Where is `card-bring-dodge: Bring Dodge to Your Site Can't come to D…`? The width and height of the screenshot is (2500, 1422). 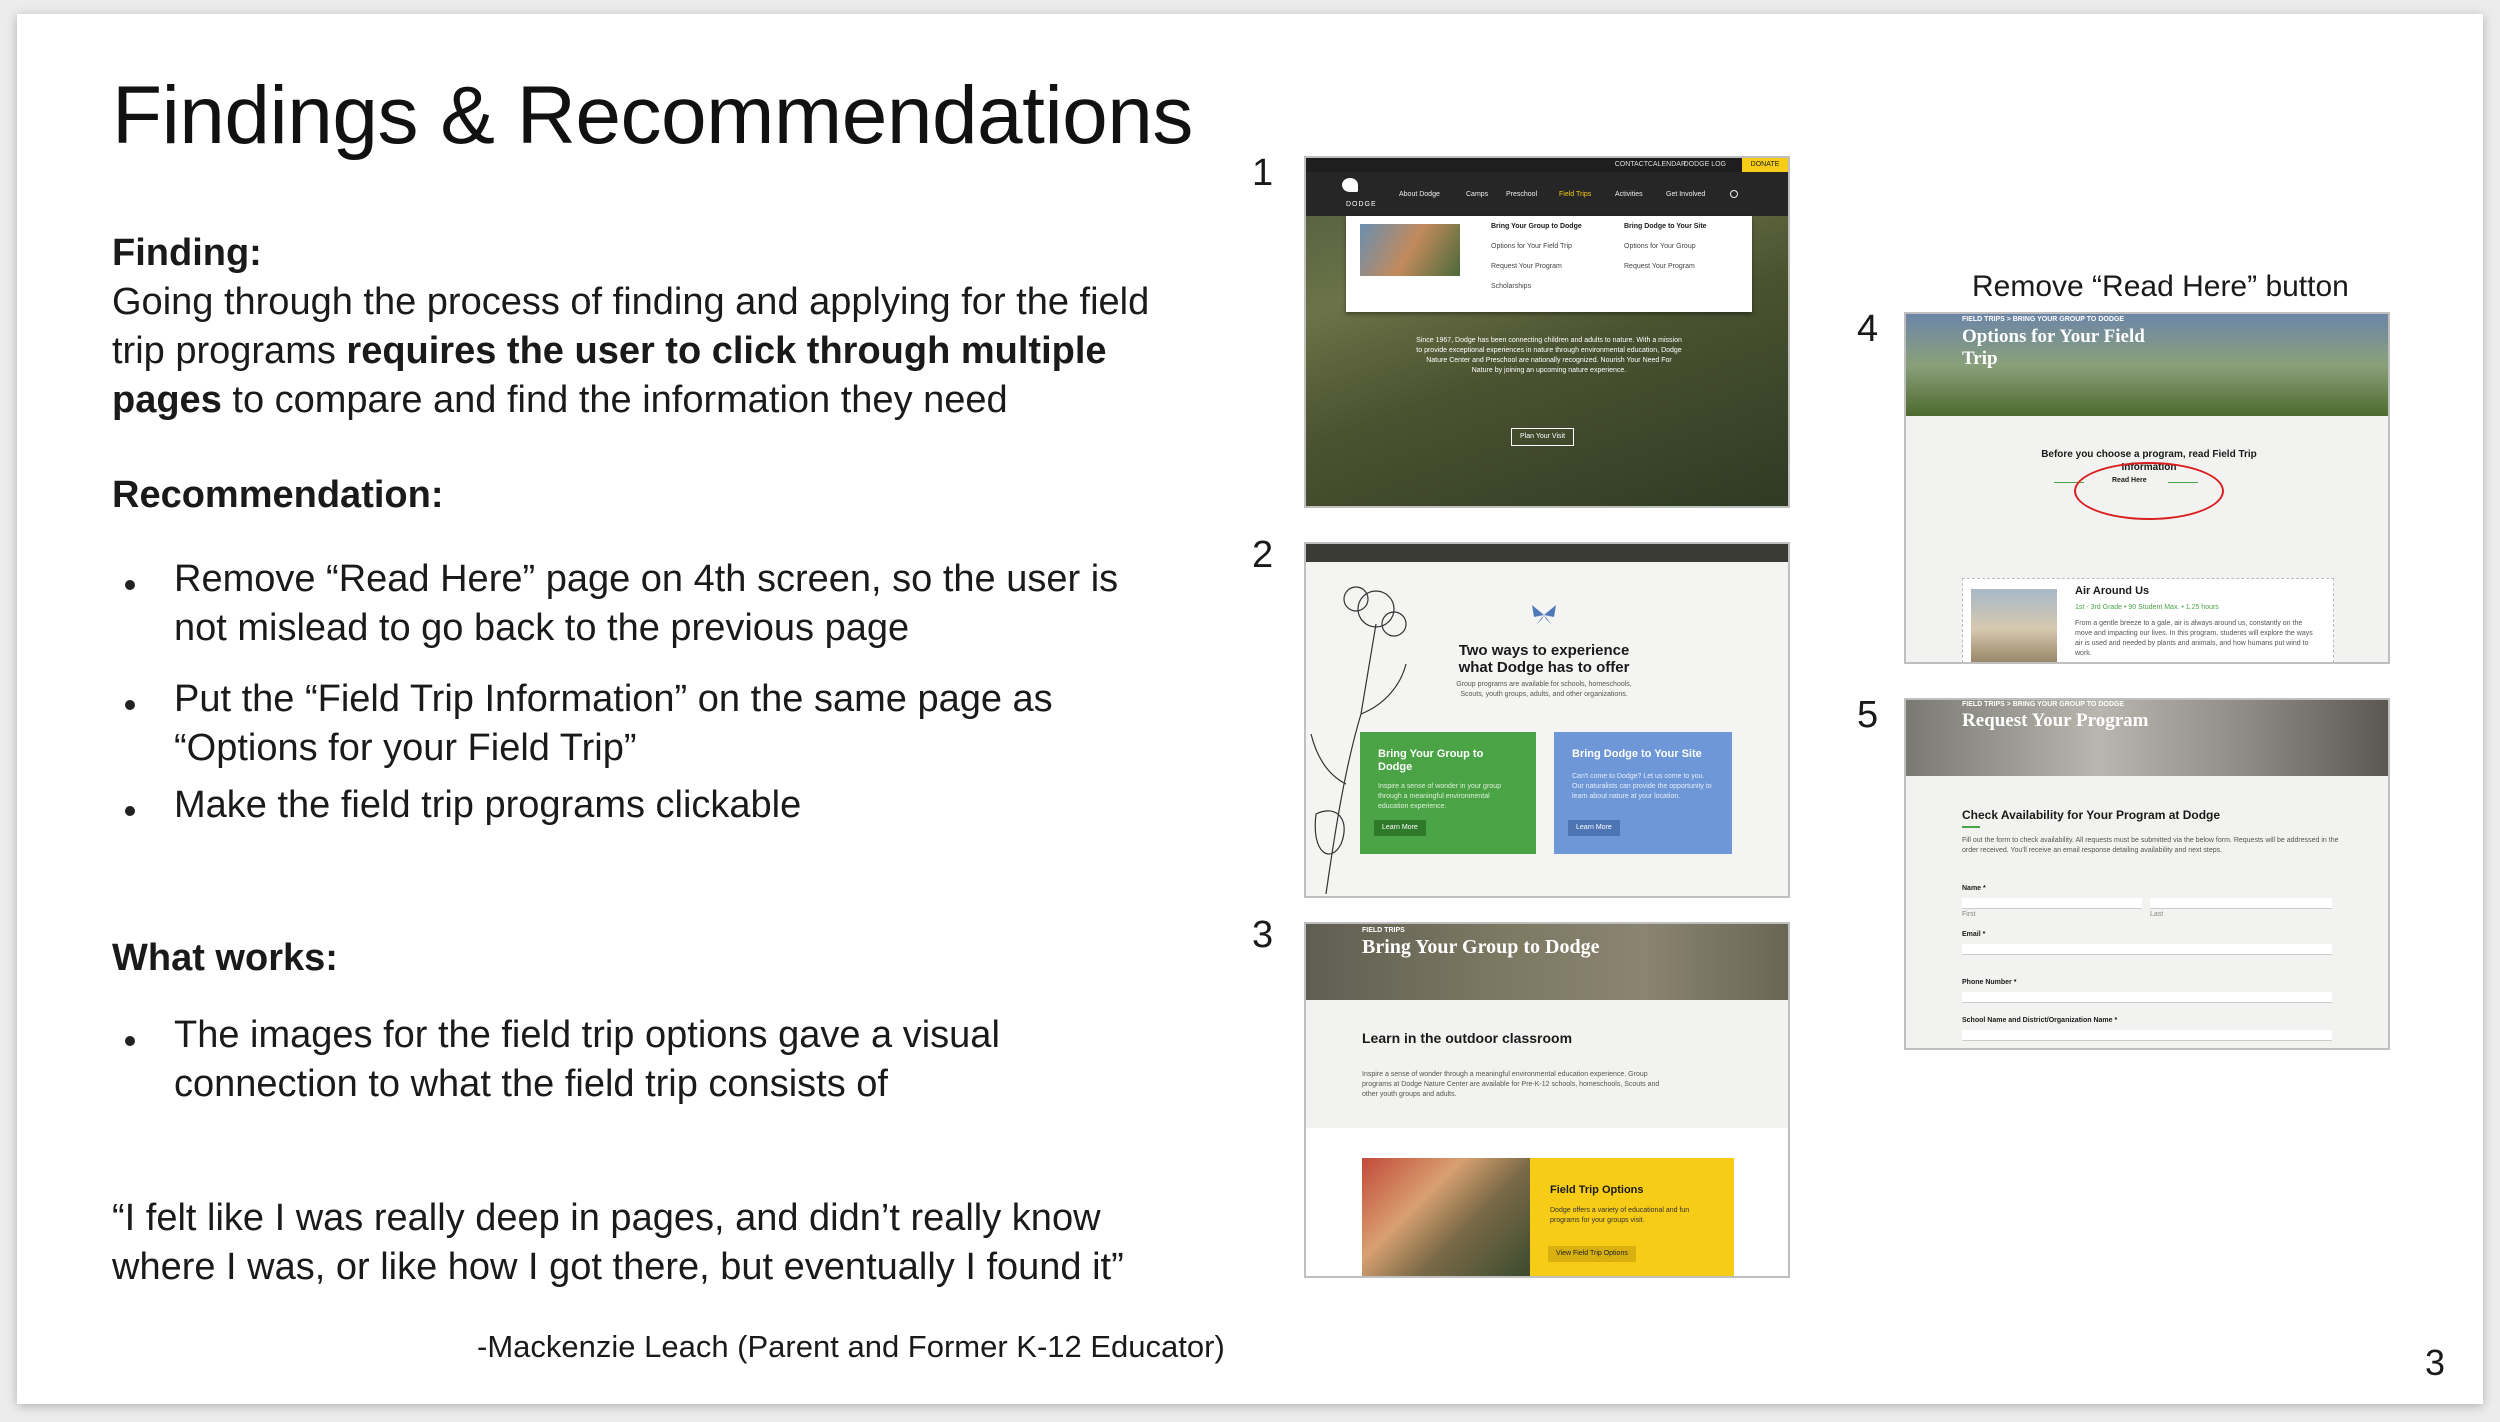 card-bring-dodge: Bring Dodge to Your Site Can't come to D… is located at coordinates (1643, 793).